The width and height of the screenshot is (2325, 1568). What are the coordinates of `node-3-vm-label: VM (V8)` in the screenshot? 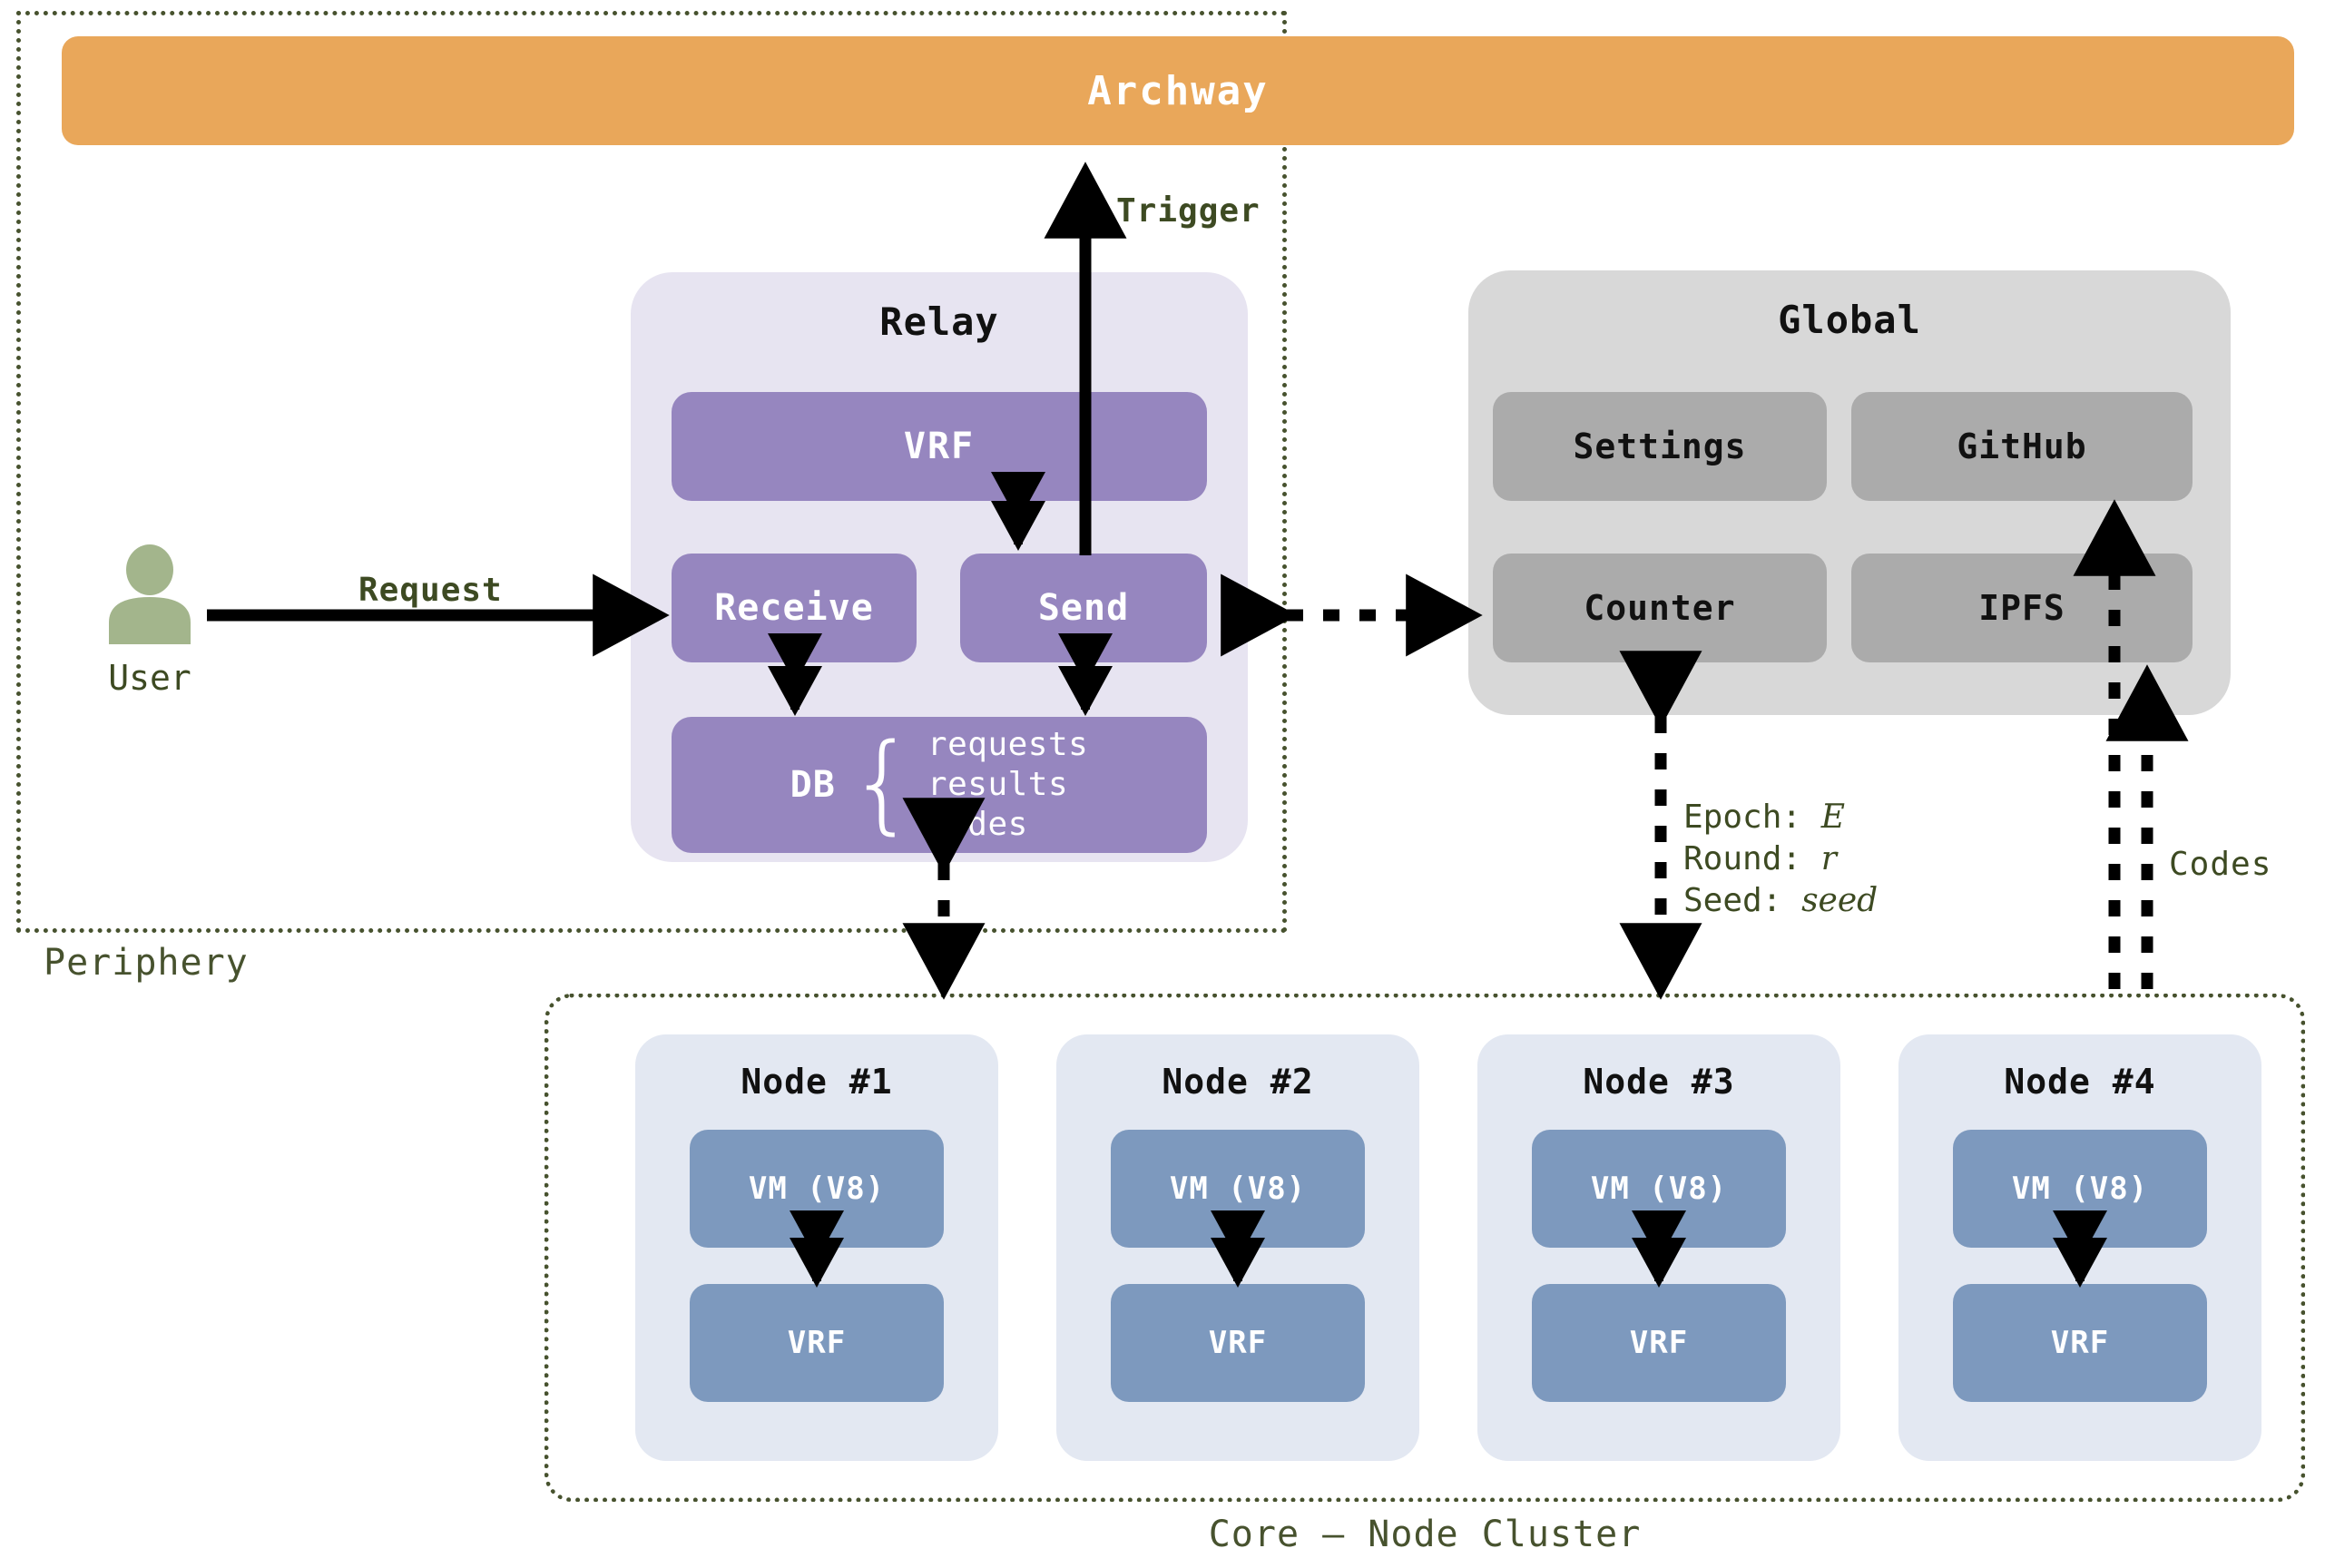 It's located at (1659, 1189).